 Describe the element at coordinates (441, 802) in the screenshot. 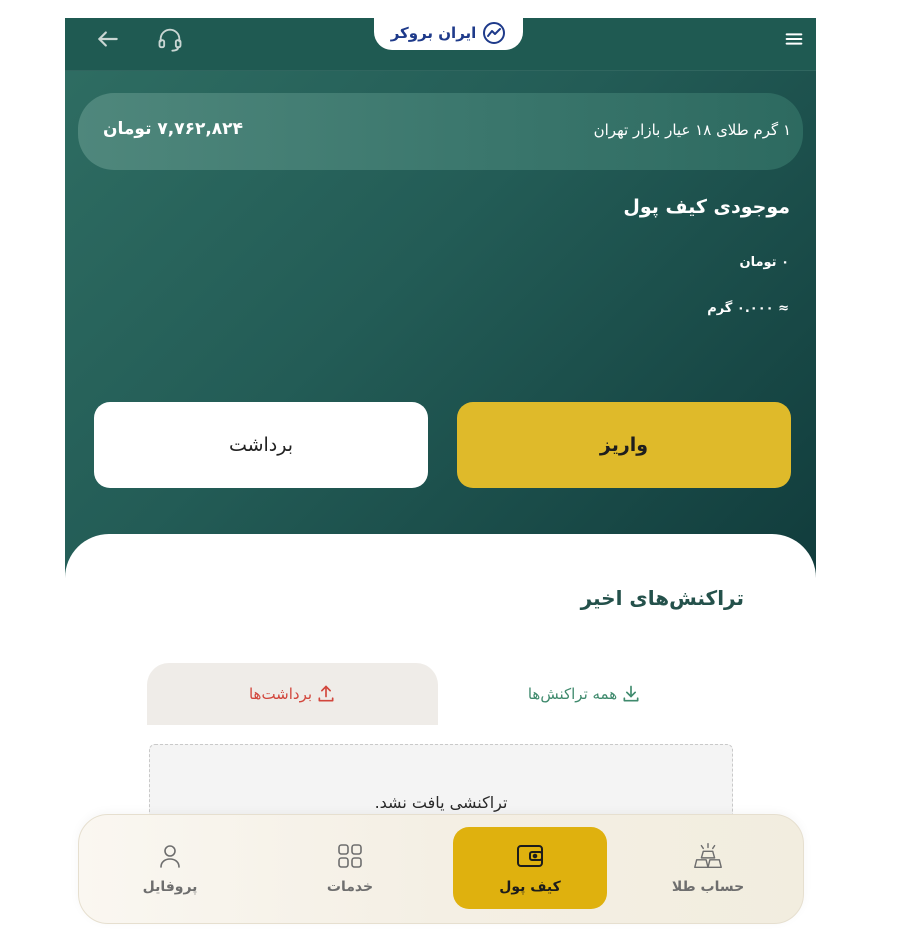

I see `empty-transactions-message: تراکنشی یافت نشد.` at that location.